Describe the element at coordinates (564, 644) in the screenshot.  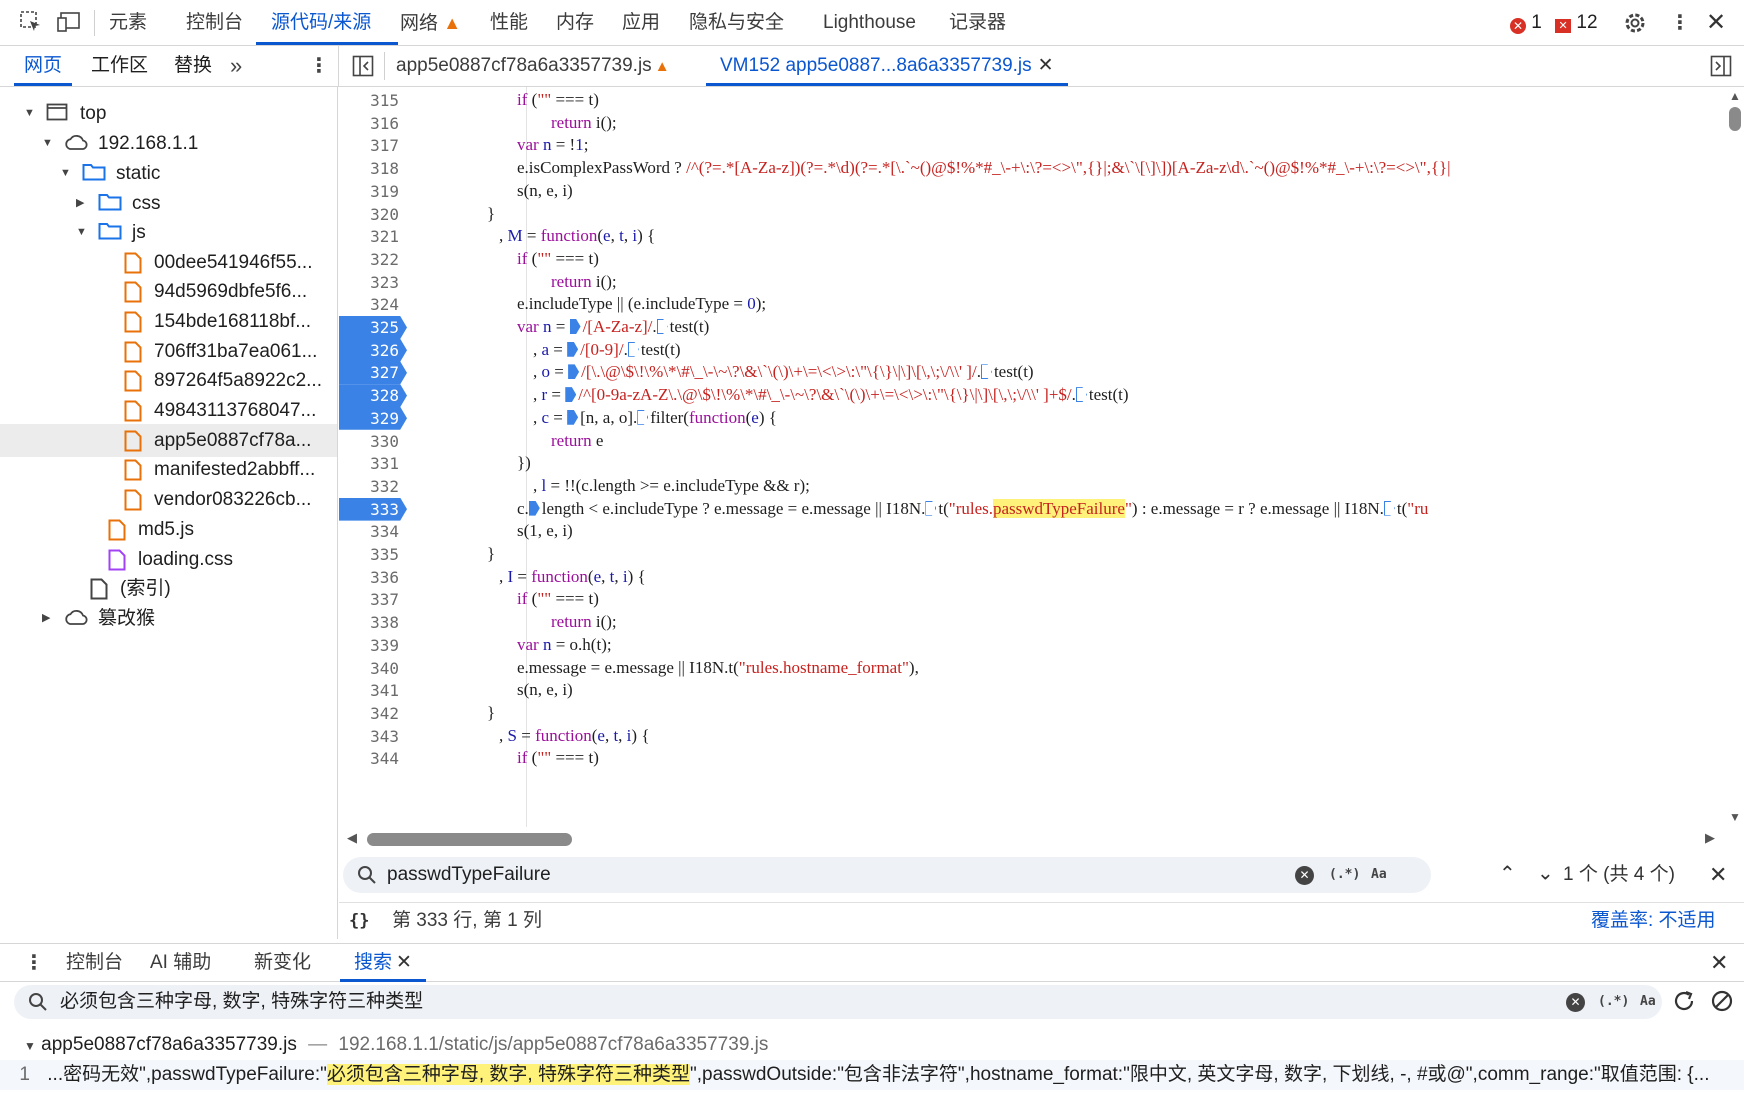
I see `code-line: var n = o.h(t);` at that location.